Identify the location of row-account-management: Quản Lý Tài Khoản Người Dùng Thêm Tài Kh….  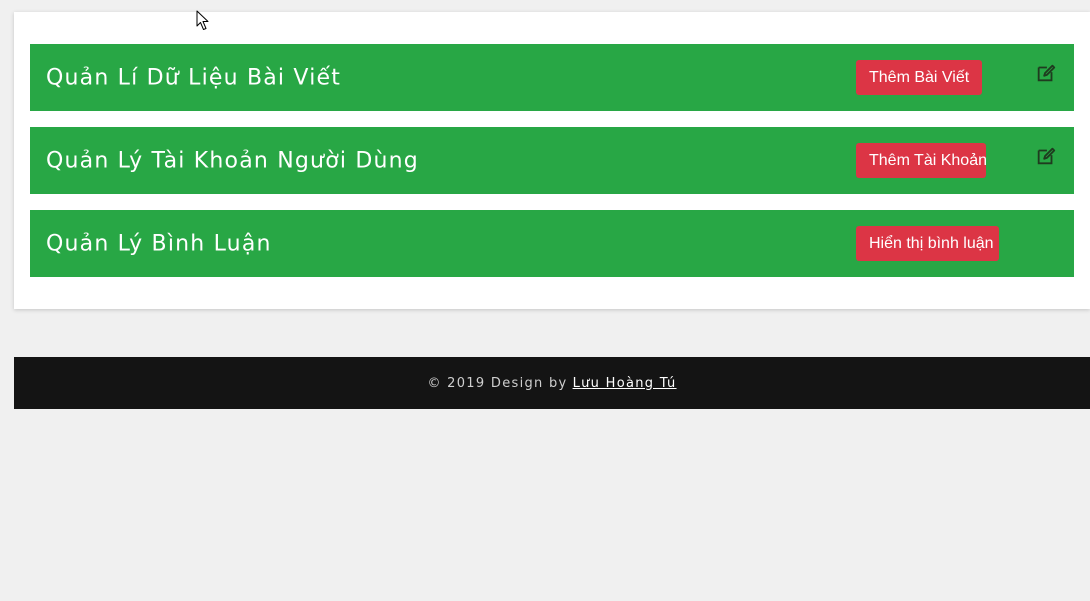
(552, 160).